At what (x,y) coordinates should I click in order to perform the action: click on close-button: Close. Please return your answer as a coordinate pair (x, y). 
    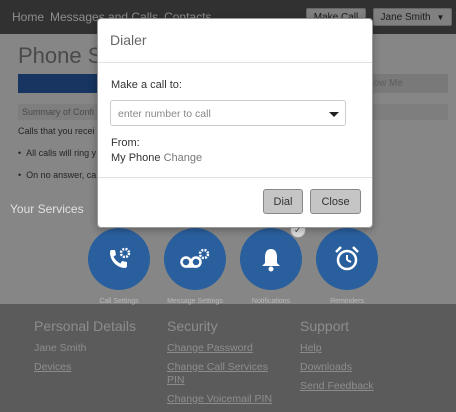
    Looking at the image, I should click on (335, 201).